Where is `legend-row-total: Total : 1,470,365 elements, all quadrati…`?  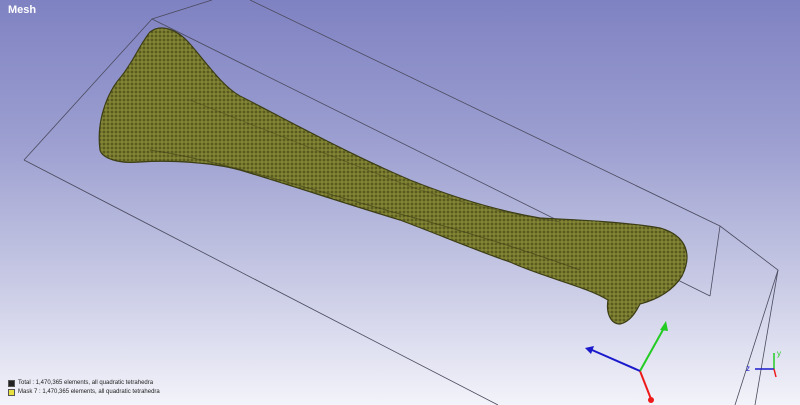
legend-row-total: Total : 1,470,365 elements, all quadrati… is located at coordinates (84, 383).